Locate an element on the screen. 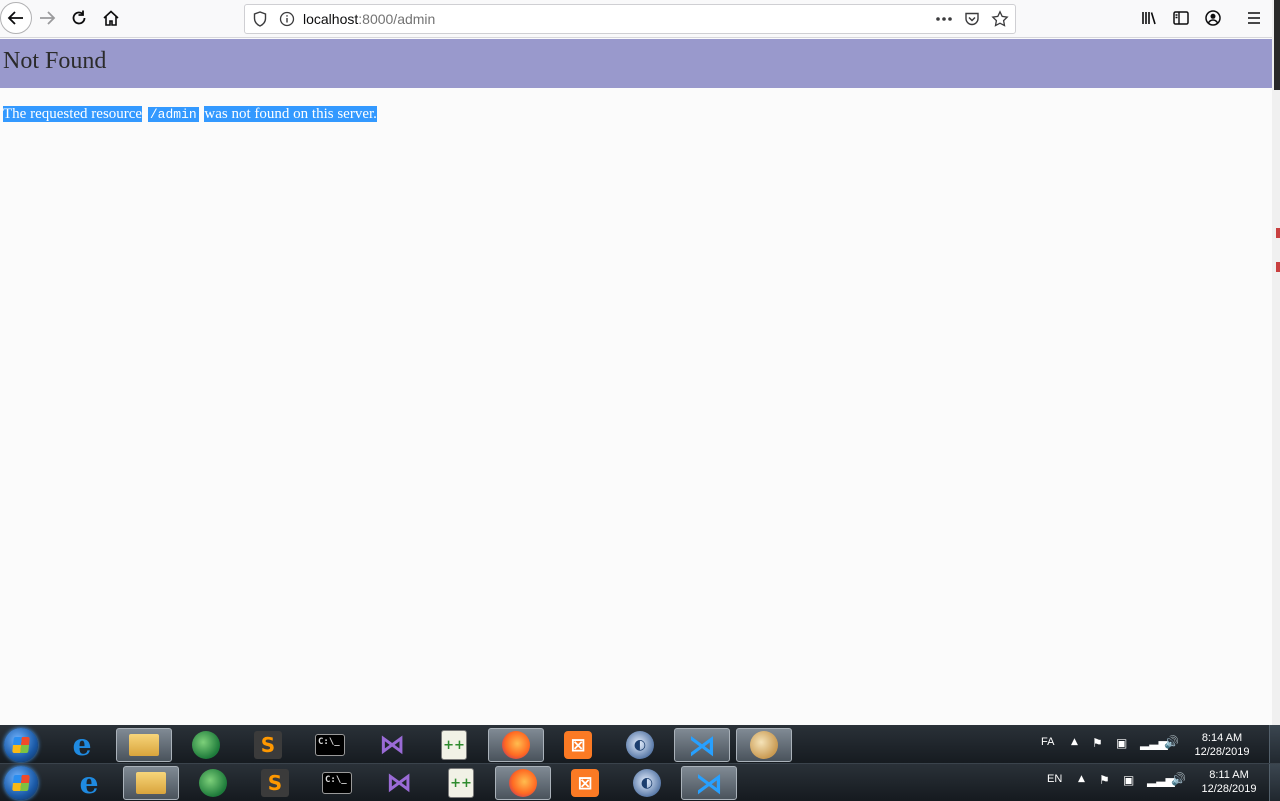 This screenshot has width=1280, height=801. url-text: localhost:8000/admin is located at coordinates (369, 19).